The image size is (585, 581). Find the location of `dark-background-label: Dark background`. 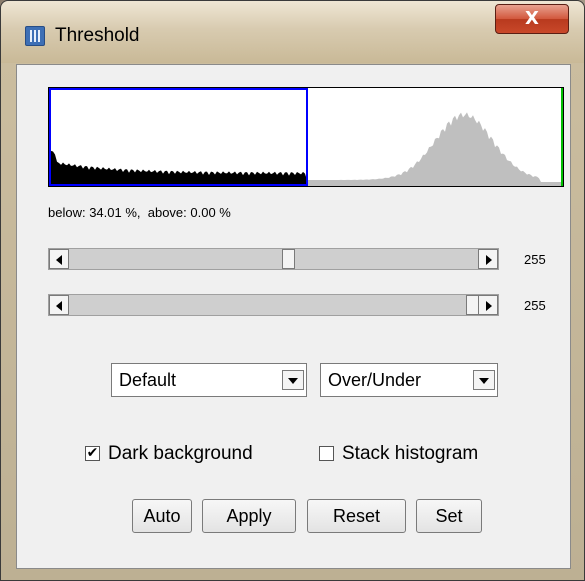

dark-background-label: Dark background is located at coordinates (180, 453).